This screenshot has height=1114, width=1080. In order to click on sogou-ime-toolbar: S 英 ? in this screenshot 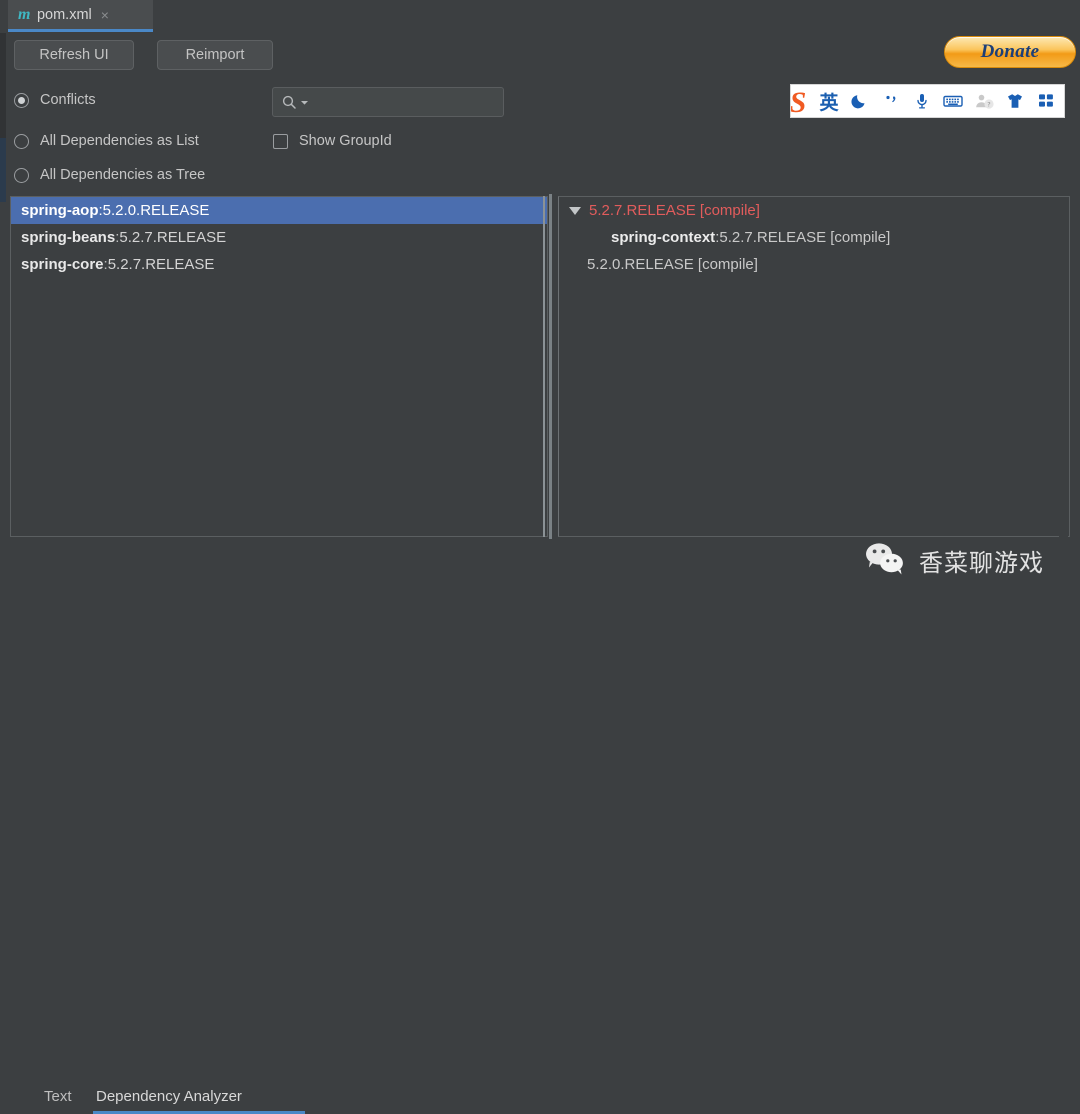, I will do `click(927, 101)`.